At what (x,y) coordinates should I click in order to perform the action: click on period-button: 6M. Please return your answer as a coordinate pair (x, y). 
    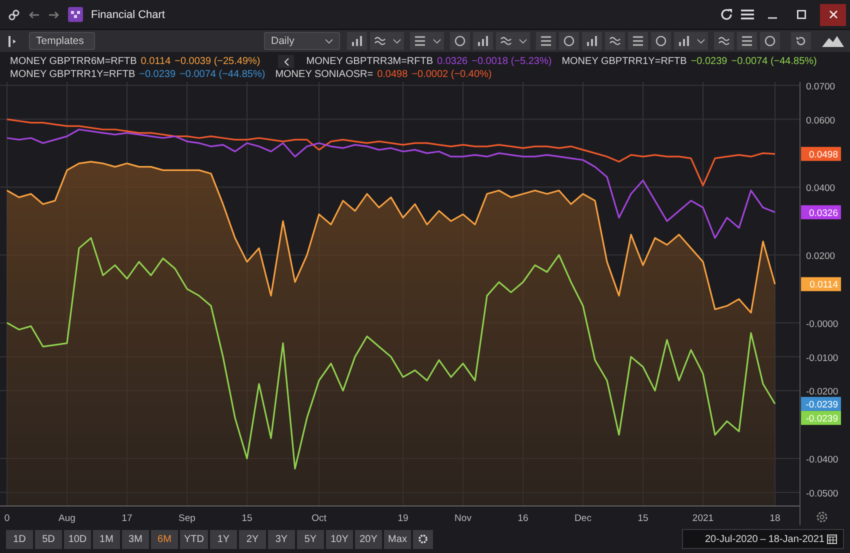
    Looking at the image, I should click on (164, 539).